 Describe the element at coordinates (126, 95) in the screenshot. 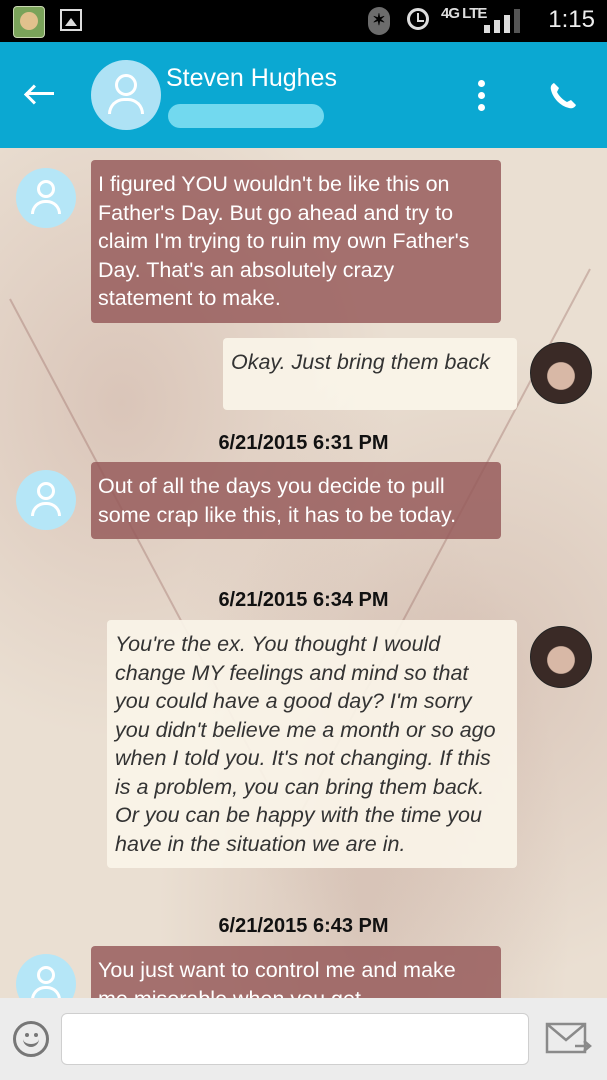

I see `contact-avatar` at that location.